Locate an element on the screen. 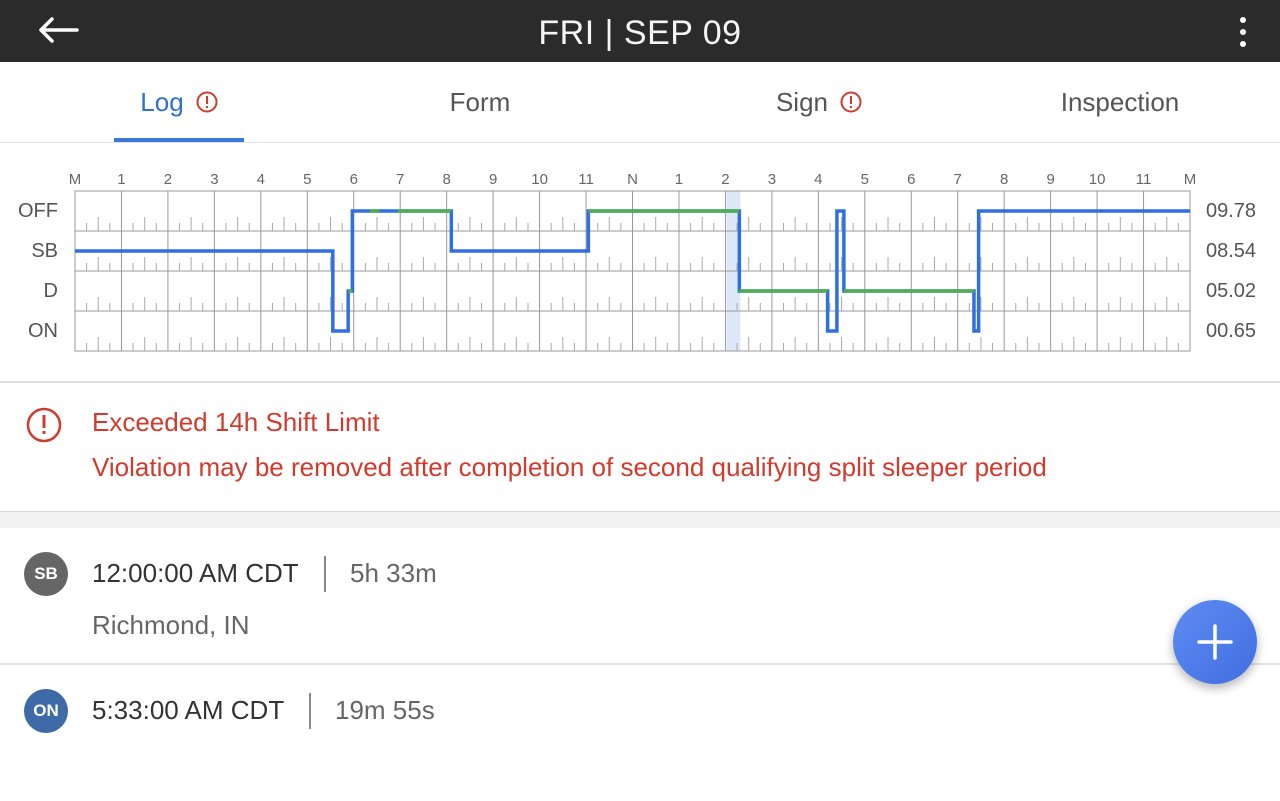 The width and height of the screenshot is (1280, 801). status-total: 09.78 is located at coordinates (1231, 211).